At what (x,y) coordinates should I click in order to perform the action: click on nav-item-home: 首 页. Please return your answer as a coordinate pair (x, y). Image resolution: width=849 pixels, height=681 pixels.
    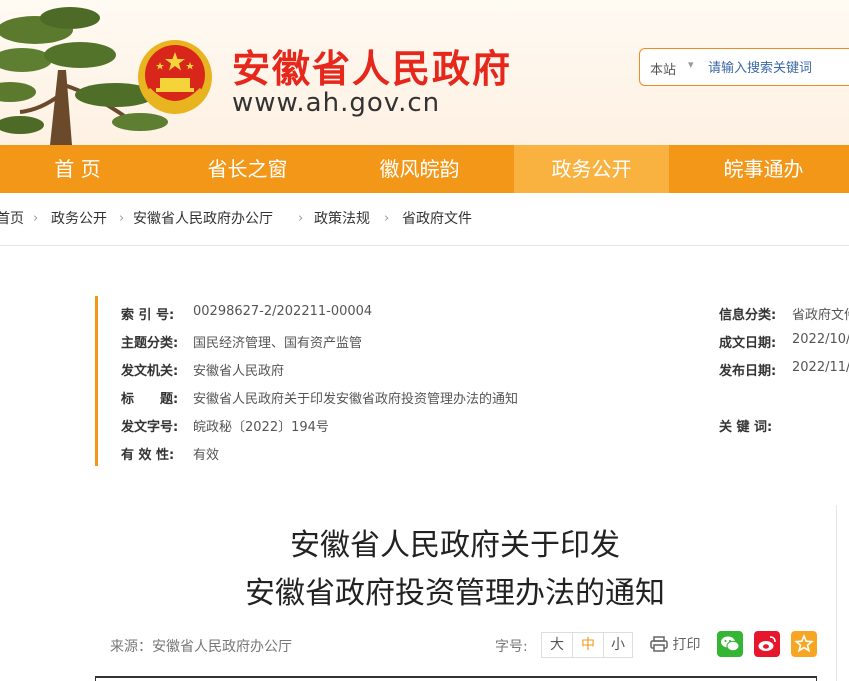
    Looking at the image, I should click on (77, 169).